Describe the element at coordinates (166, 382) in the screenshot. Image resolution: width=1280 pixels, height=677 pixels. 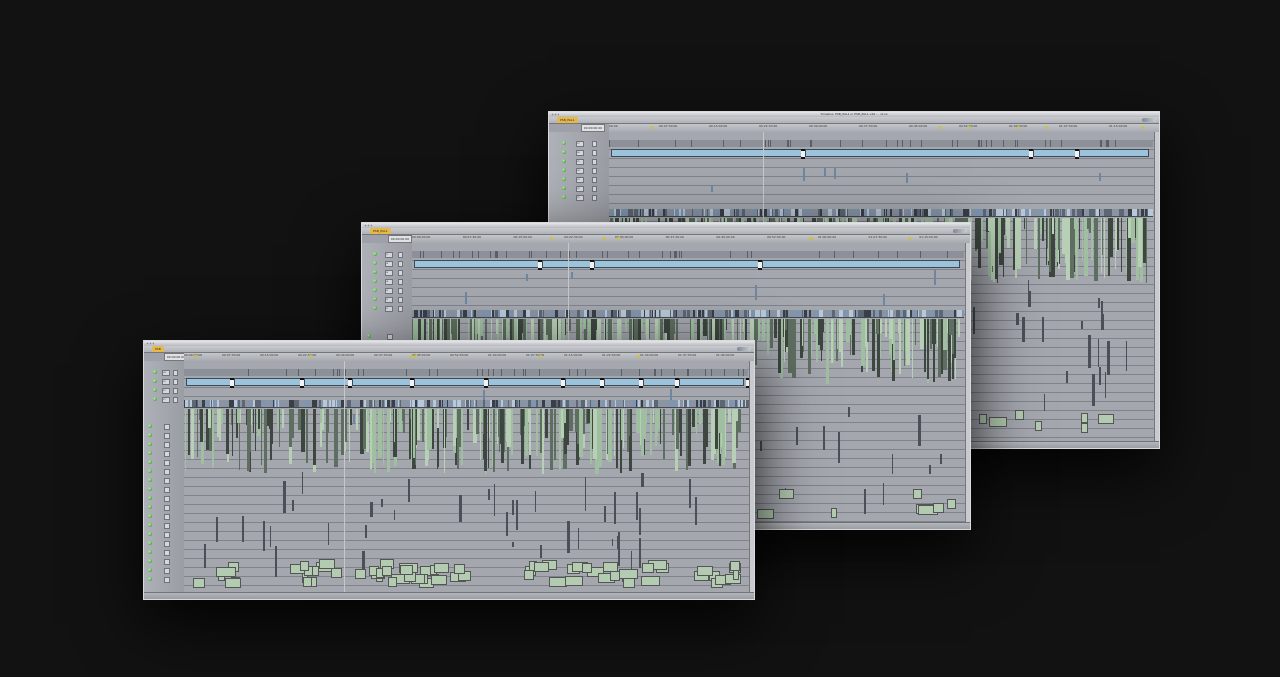
I see `track-label: V3` at that location.